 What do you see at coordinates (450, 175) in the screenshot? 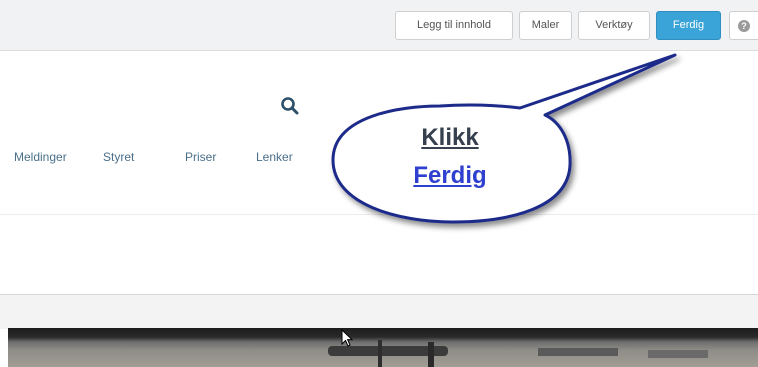
I see `callout-text-done: Ferdig` at bounding box center [450, 175].